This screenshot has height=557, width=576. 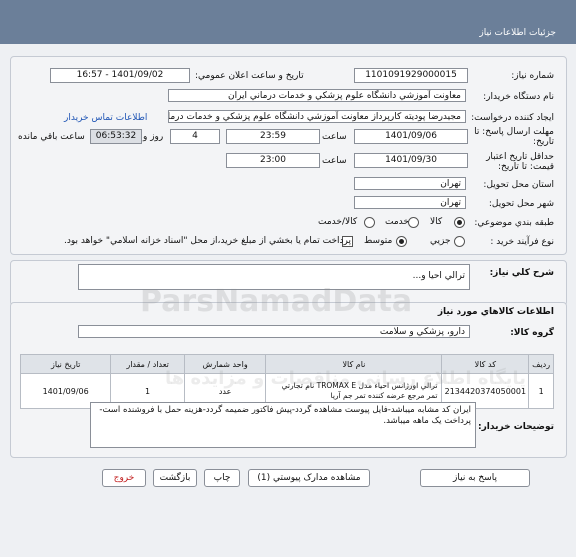 What do you see at coordinates (195, 136) in the screenshot?
I see `days-field: 4` at bounding box center [195, 136].